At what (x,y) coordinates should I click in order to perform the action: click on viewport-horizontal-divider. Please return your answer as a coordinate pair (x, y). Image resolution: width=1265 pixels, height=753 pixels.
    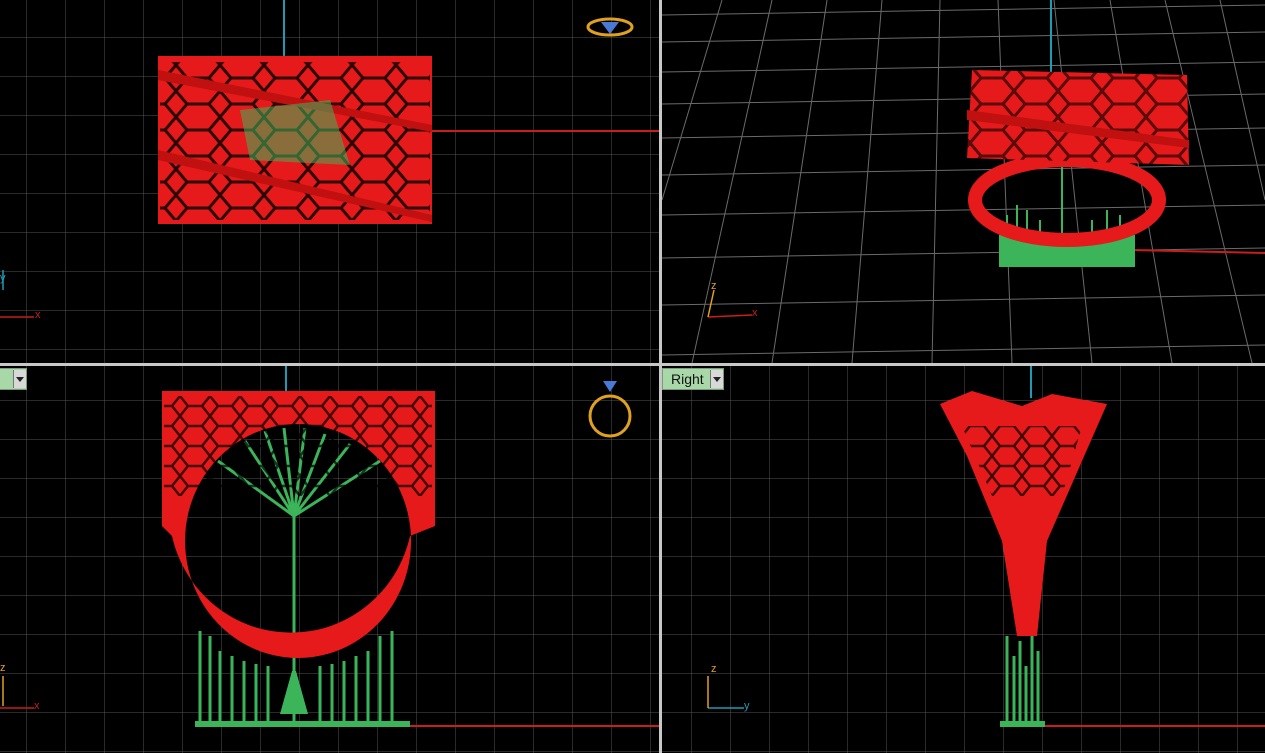
    Looking at the image, I should click on (632, 364).